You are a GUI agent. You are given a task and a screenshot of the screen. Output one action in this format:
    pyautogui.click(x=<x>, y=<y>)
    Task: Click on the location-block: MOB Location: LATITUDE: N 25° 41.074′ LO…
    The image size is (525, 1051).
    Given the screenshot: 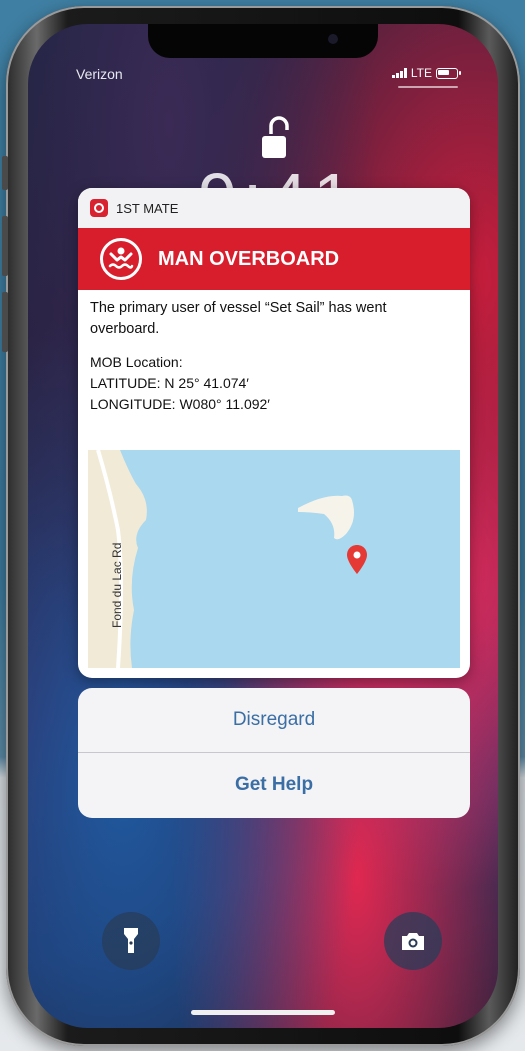 What is the action you would take?
    pyautogui.click(x=274, y=377)
    